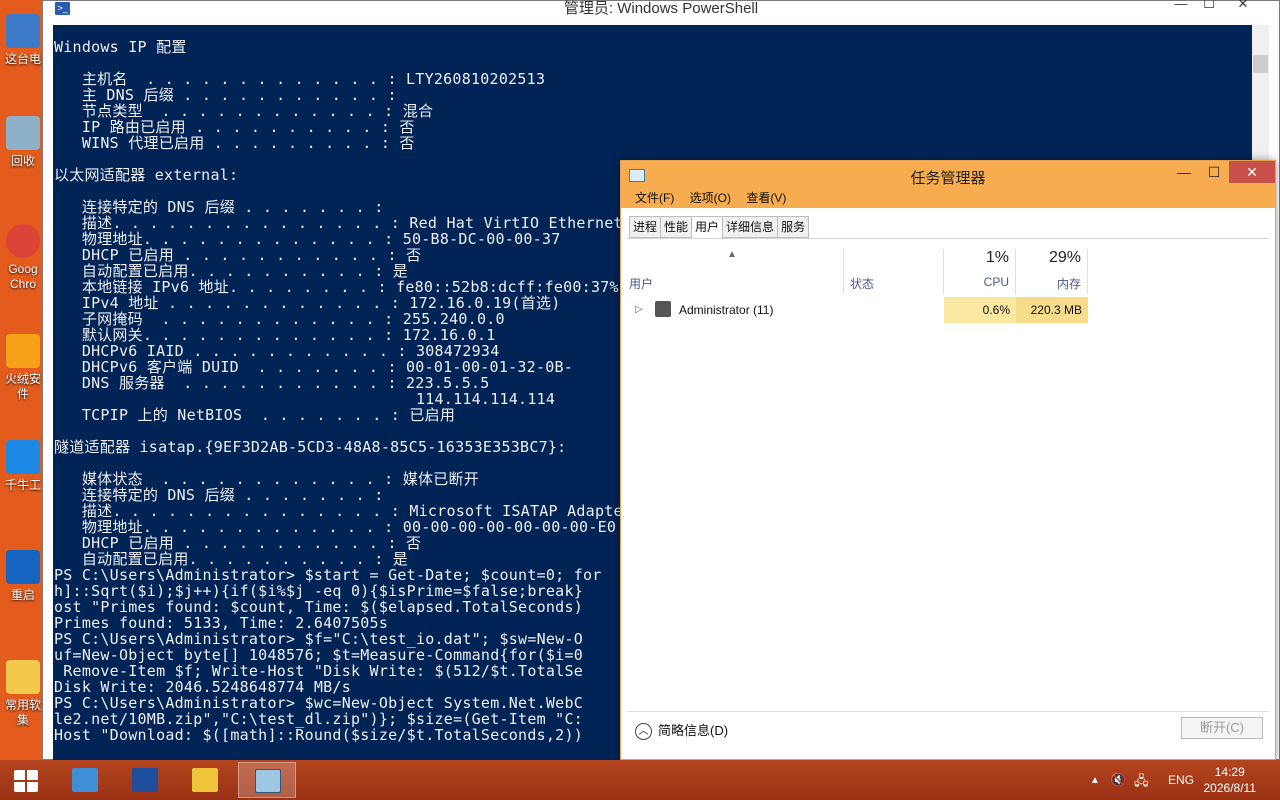  I want to click on powershell-title: 管理员: Windows PowerShell, so click(661, 8).